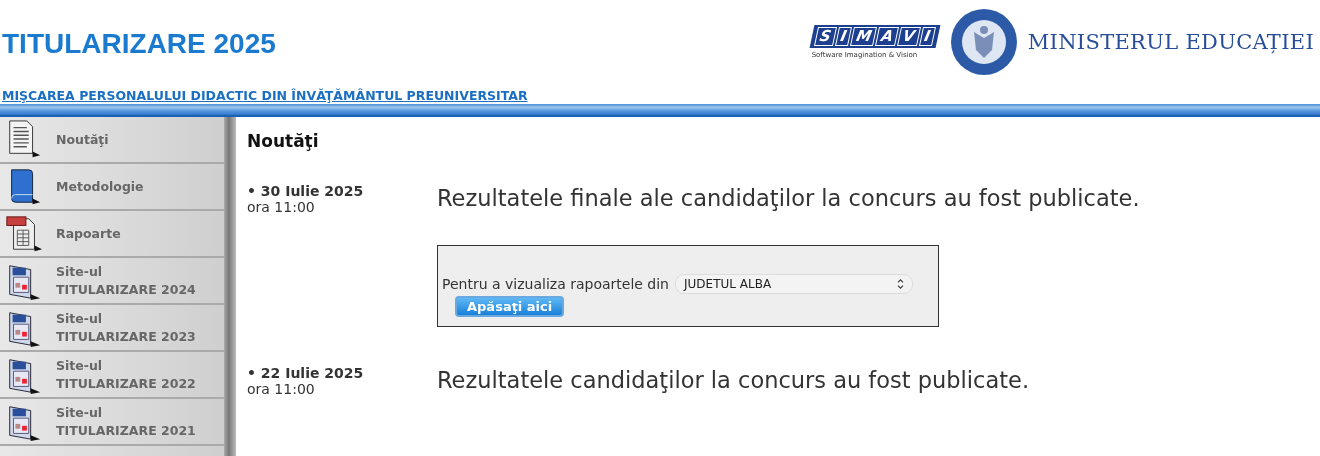 The width and height of the screenshot is (1320, 456). Describe the element at coordinates (112, 140) in the screenshot. I see `sidebar-item: Noutăţi` at that location.